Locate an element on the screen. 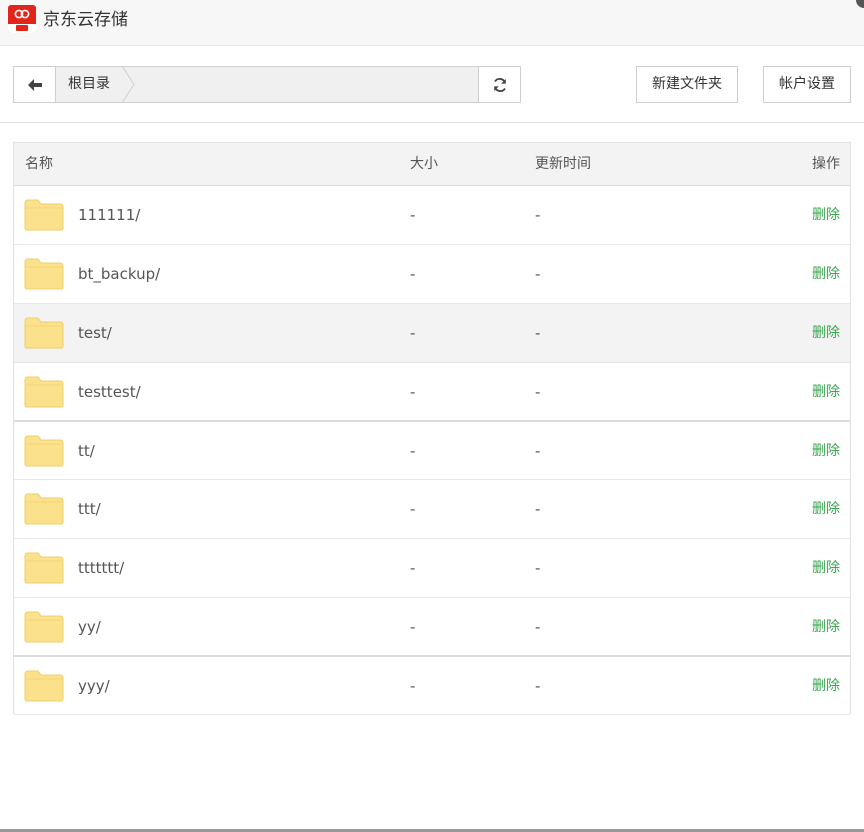  table-row: yyy/ - - 删除 is located at coordinates (432, 686).